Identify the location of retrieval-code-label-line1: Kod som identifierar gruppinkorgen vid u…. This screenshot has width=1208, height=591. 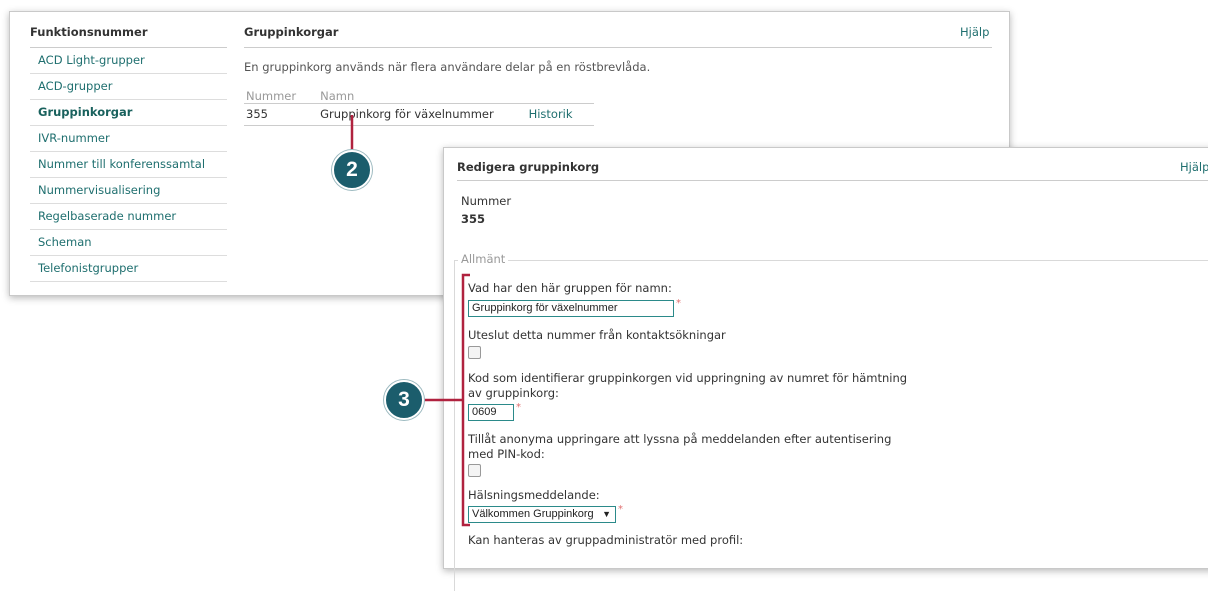
(688, 378).